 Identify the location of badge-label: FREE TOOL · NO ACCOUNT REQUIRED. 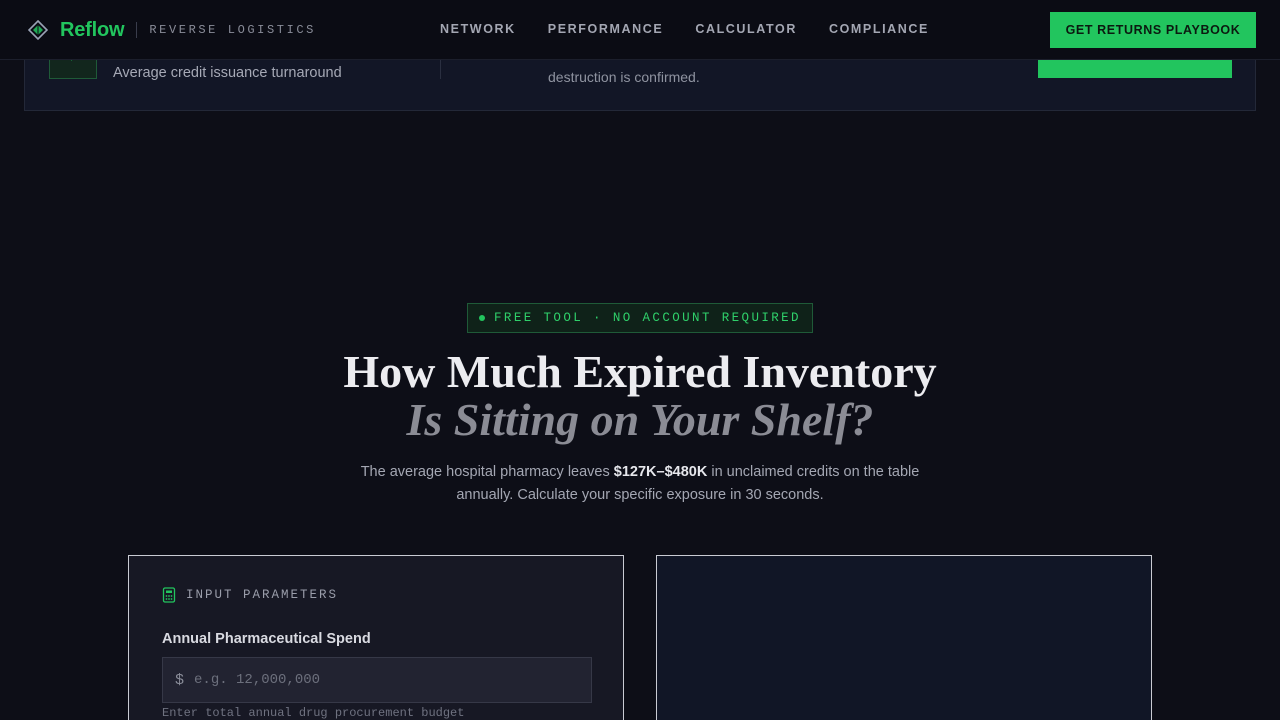
(647, 318).